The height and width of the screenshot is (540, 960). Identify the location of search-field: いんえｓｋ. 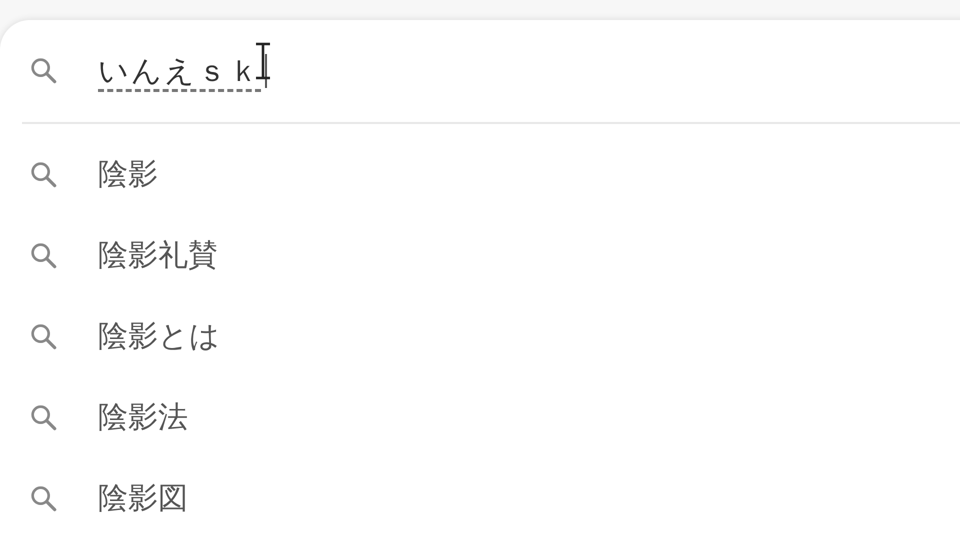
(182, 71).